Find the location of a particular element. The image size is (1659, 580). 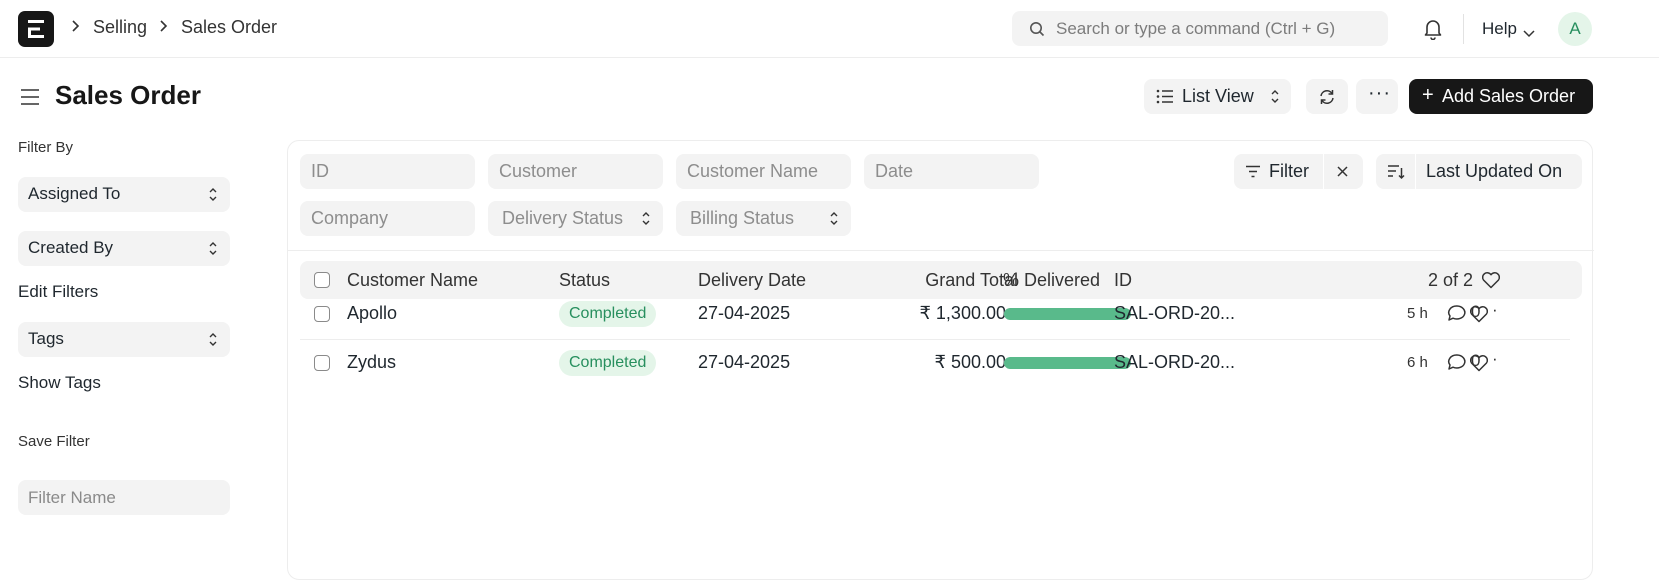

column-status: Status is located at coordinates (585, 280).